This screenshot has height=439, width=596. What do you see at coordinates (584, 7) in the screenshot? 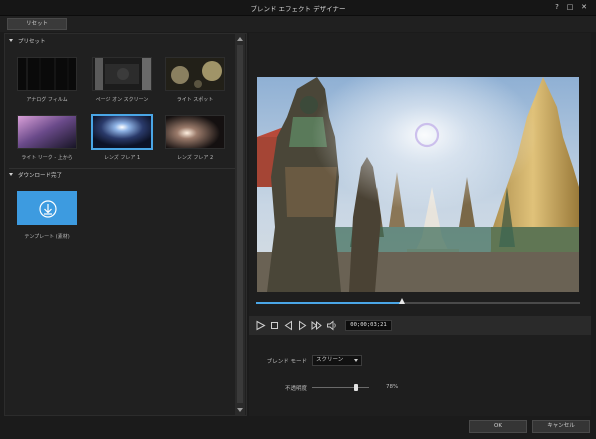
I see `close-icon: ✕` at bounding box center [584, 7].